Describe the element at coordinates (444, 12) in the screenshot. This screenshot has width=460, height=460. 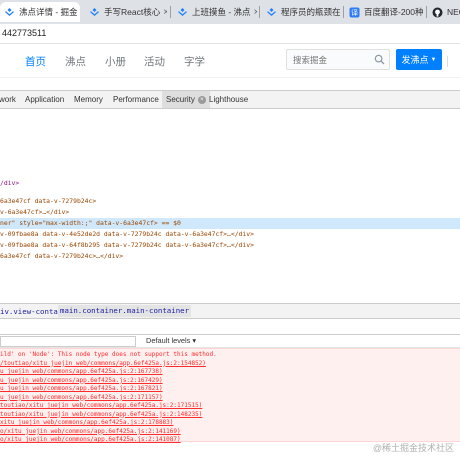
I see `browser-tab-6: NEO` at that location.